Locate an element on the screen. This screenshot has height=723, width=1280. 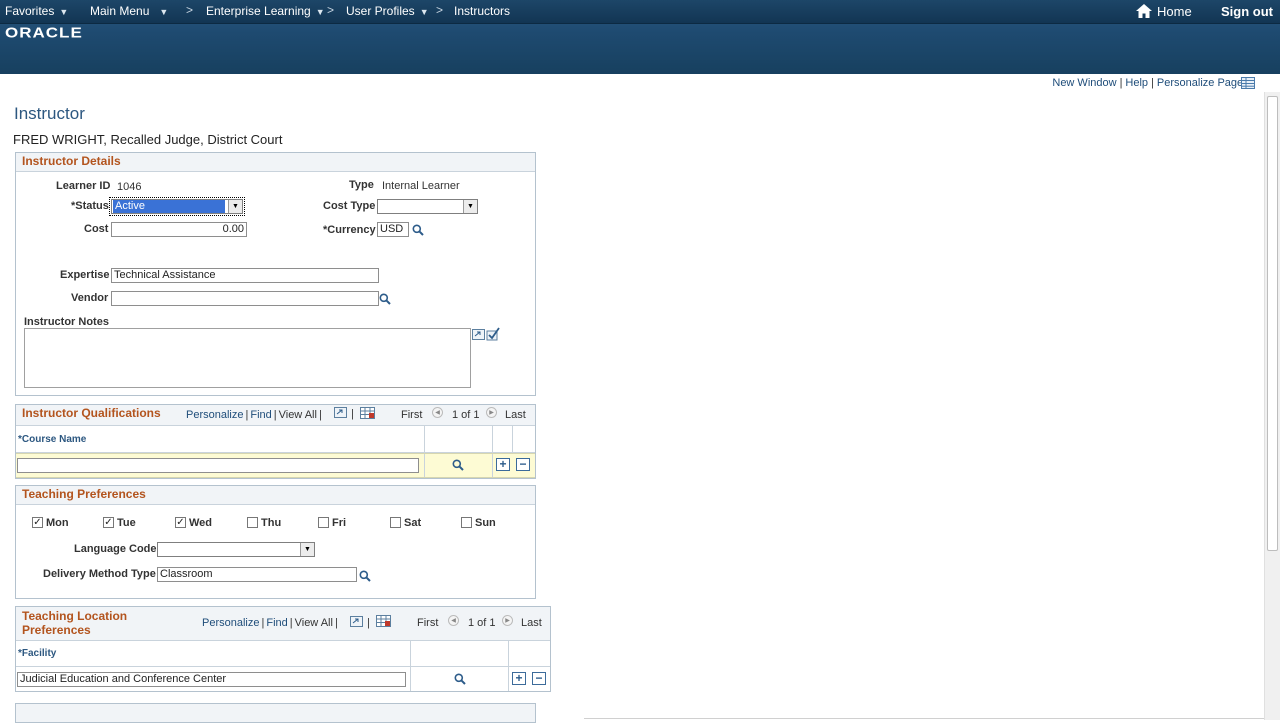
grid-title: Teaching Location Preferences is located at coordinates (75, 623).